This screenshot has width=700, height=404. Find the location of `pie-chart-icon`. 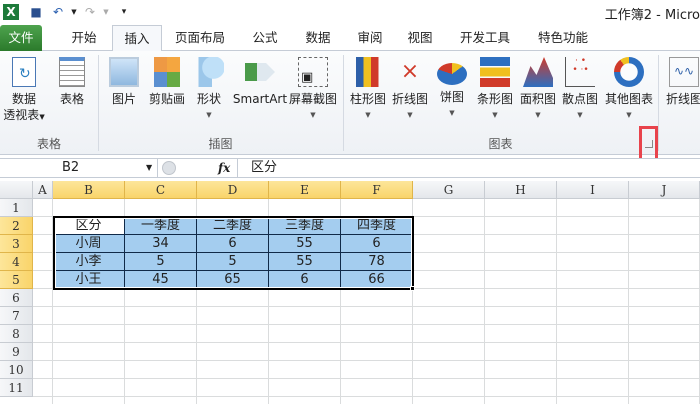

pie-chart-icon is located at coordinates (452, 74).